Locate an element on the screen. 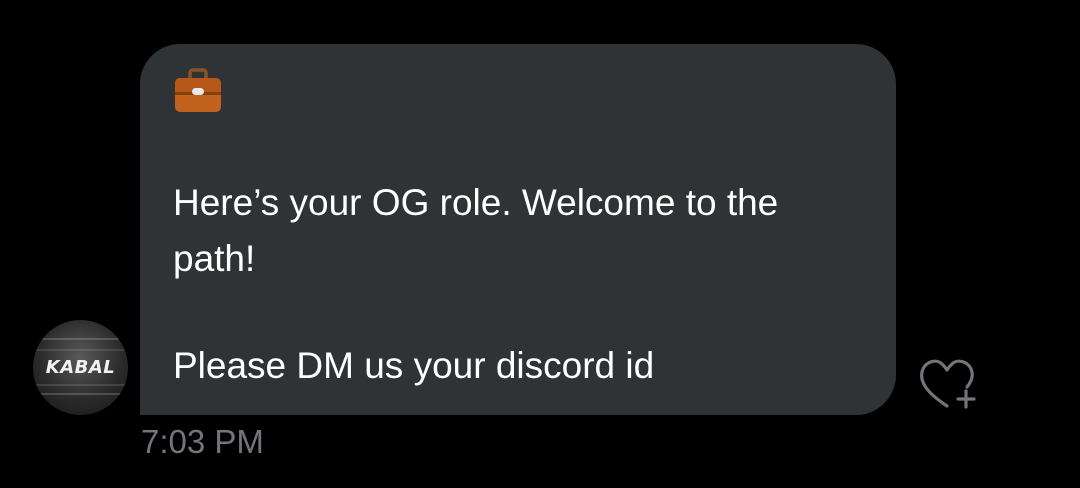 This screenshot has height=488, width=1080. add-reaction-button is located at coordinates (951, 384).